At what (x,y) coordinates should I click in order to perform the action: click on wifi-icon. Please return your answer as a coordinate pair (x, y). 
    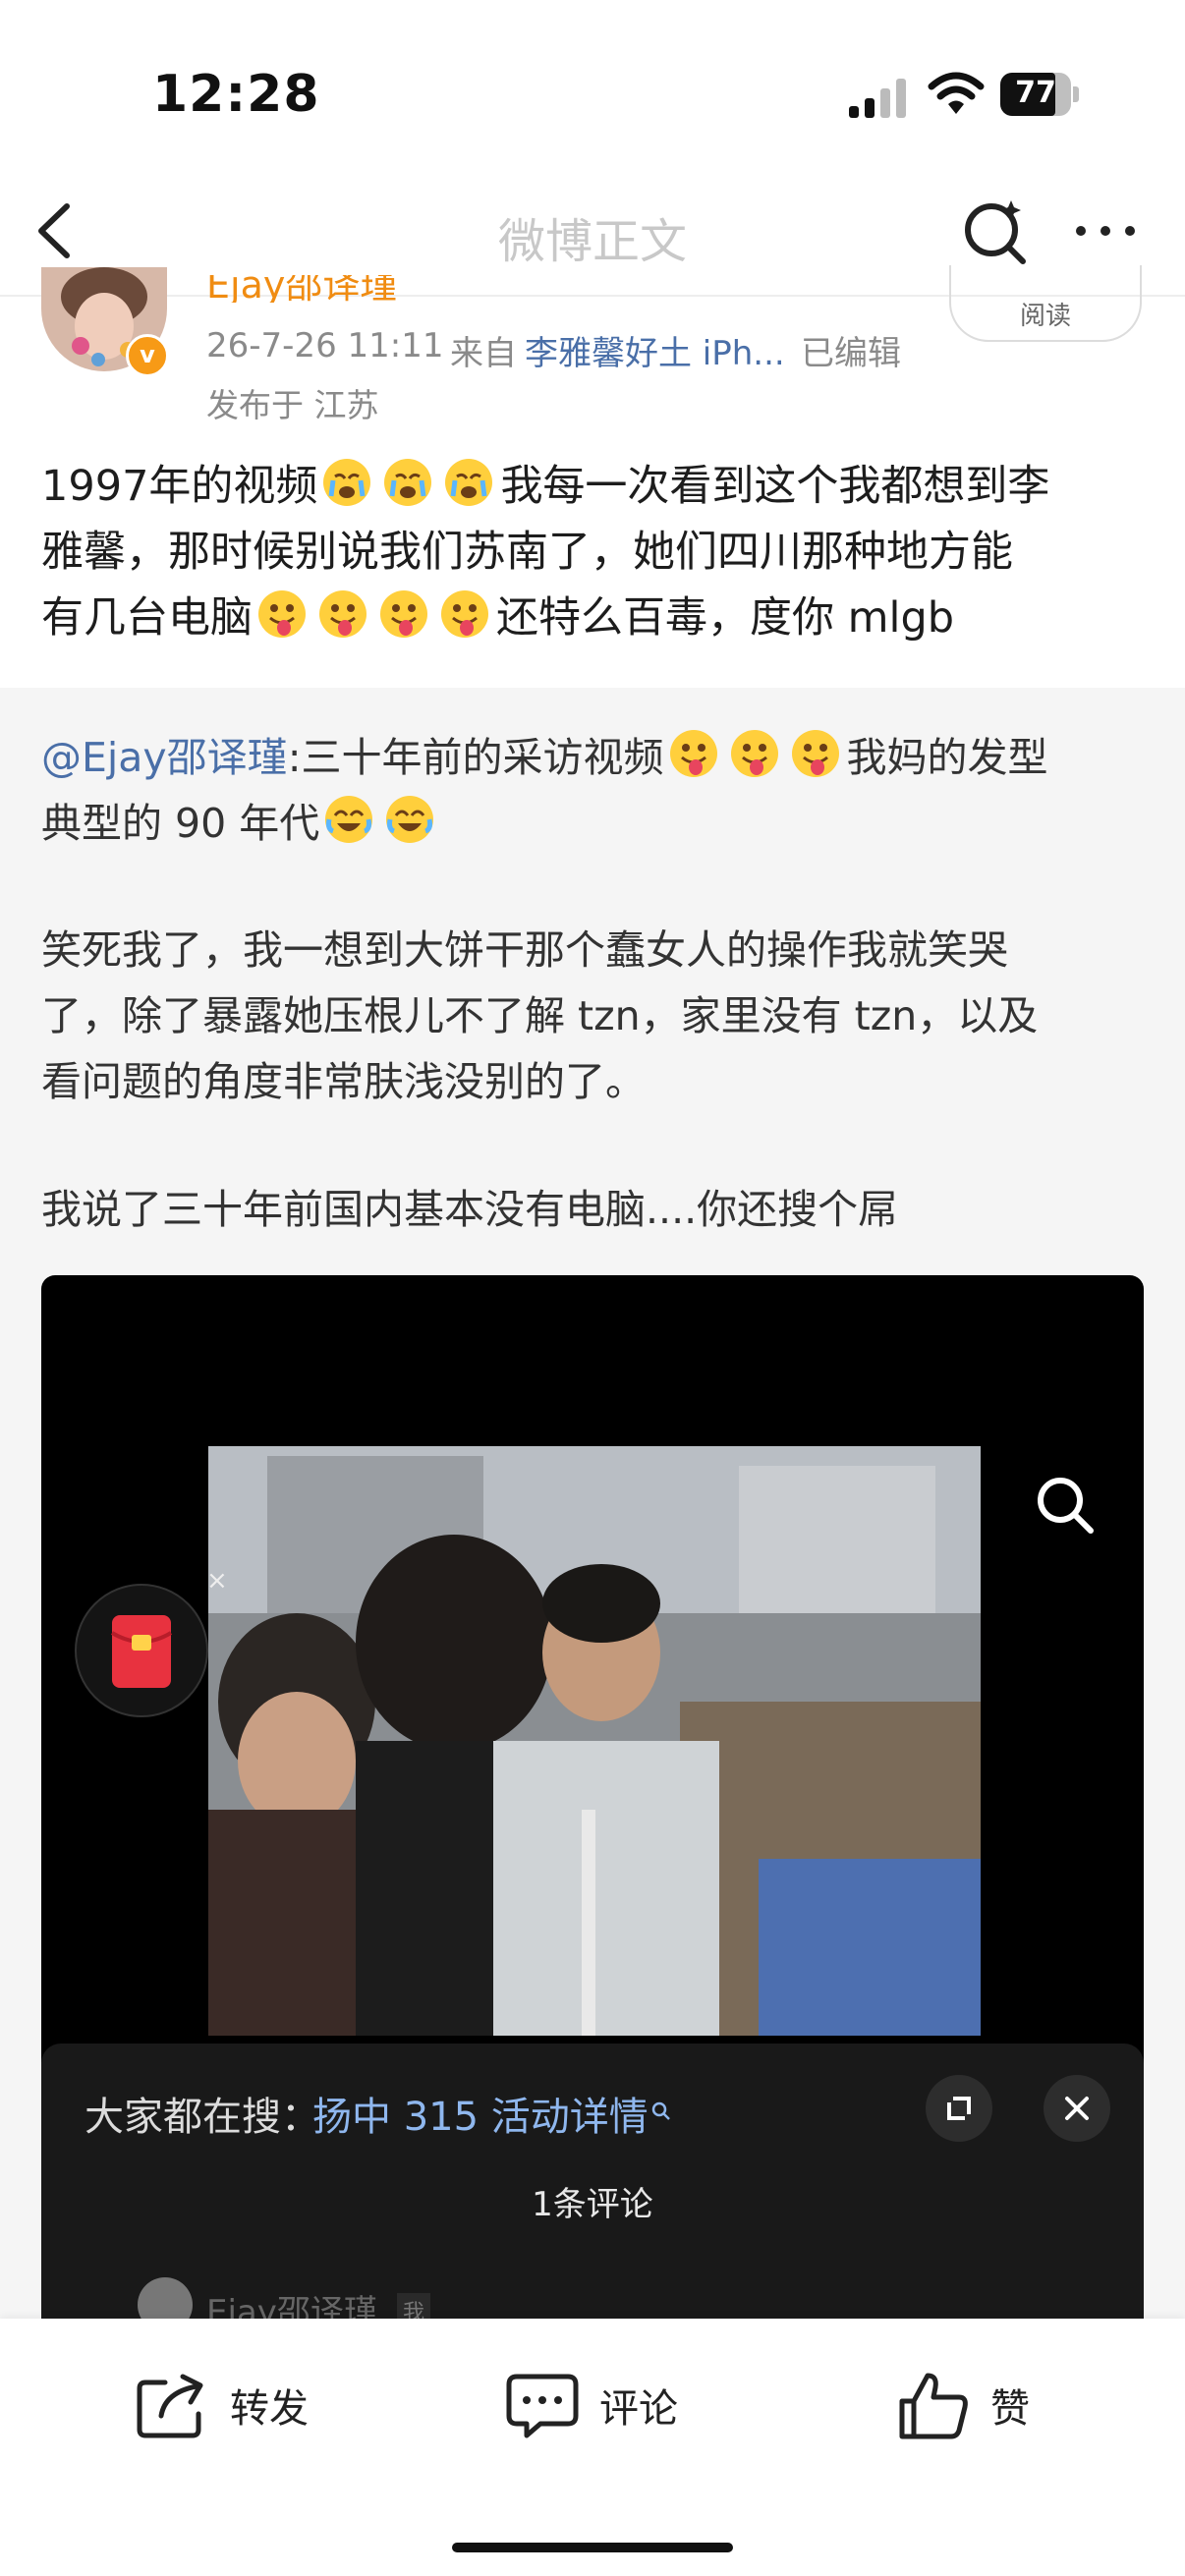
    Looking at the image, I should click on (957, 93).